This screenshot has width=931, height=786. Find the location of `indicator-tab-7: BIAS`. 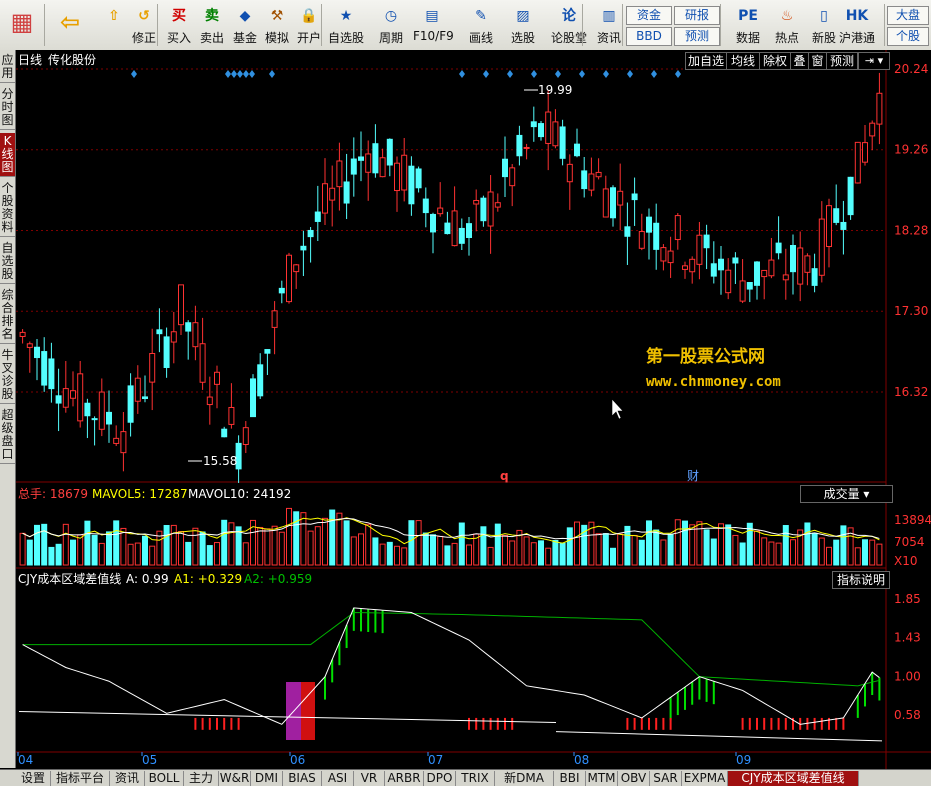

indicator-tab-7: BIAS is located at coordinates (302, 778).